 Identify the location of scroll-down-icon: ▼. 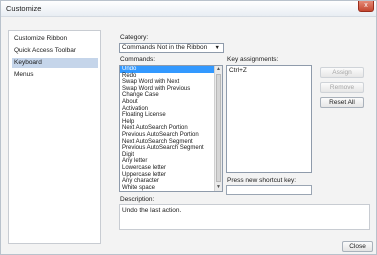
(218, 187).